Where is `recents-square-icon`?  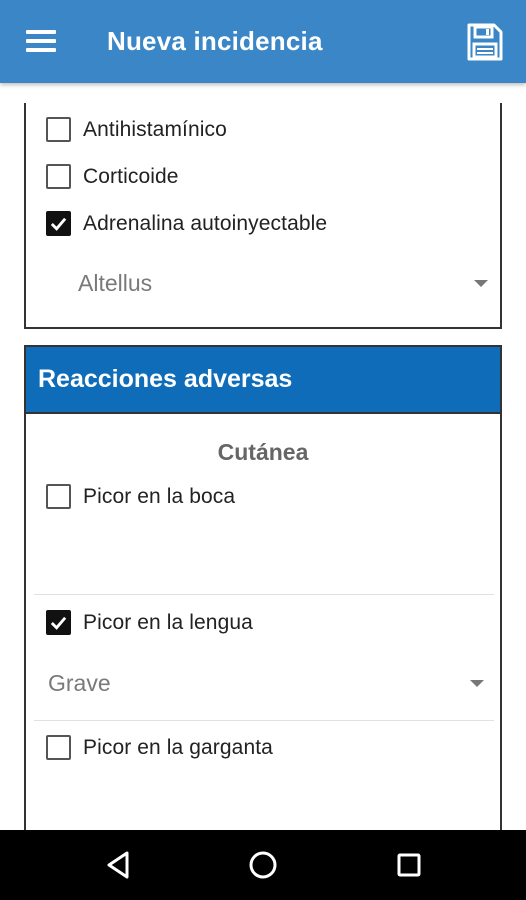
recents-square-icon is located at coordinates (409, 865).